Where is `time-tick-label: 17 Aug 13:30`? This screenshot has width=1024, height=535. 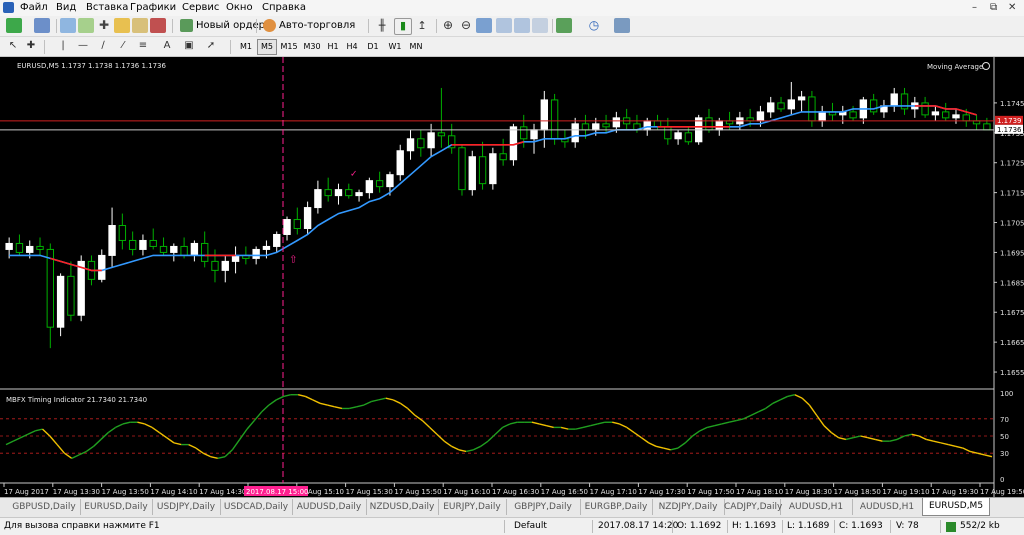
time-tick-label: 17 Aug 13:30 is located at coordinates (76, 492).